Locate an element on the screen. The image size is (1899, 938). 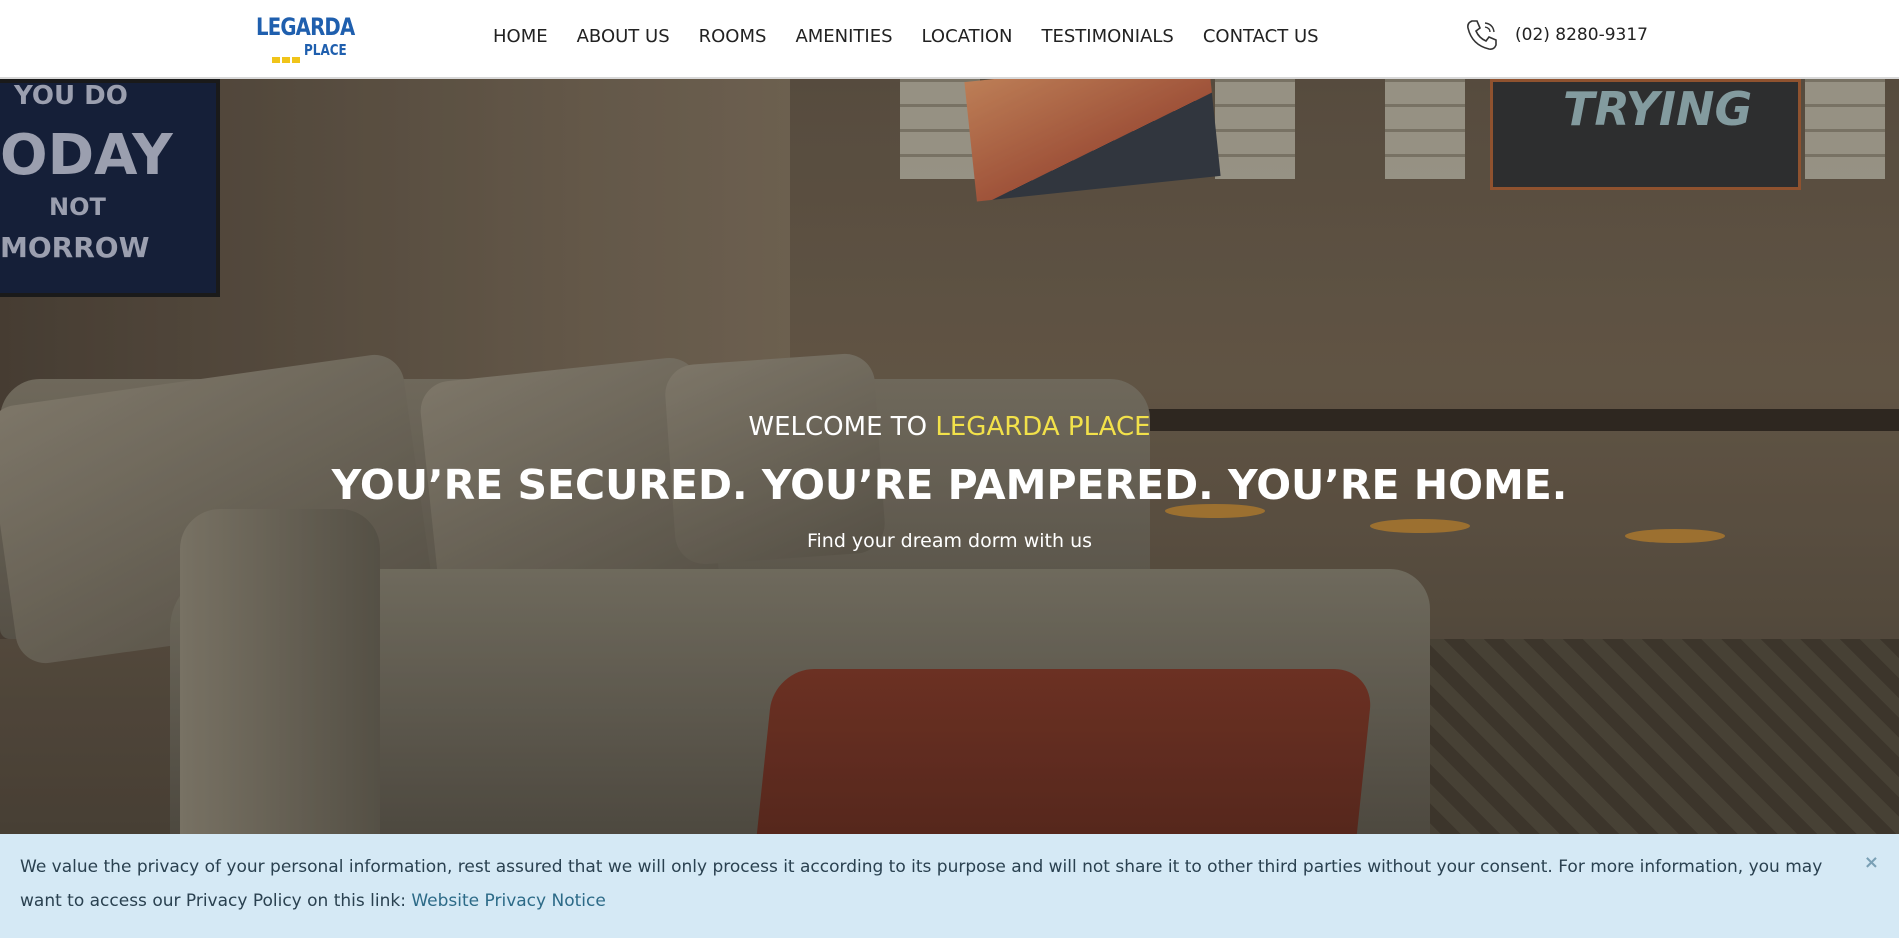
header-phone: (02) 8280-9317 is located at coordinates (1555, 35).